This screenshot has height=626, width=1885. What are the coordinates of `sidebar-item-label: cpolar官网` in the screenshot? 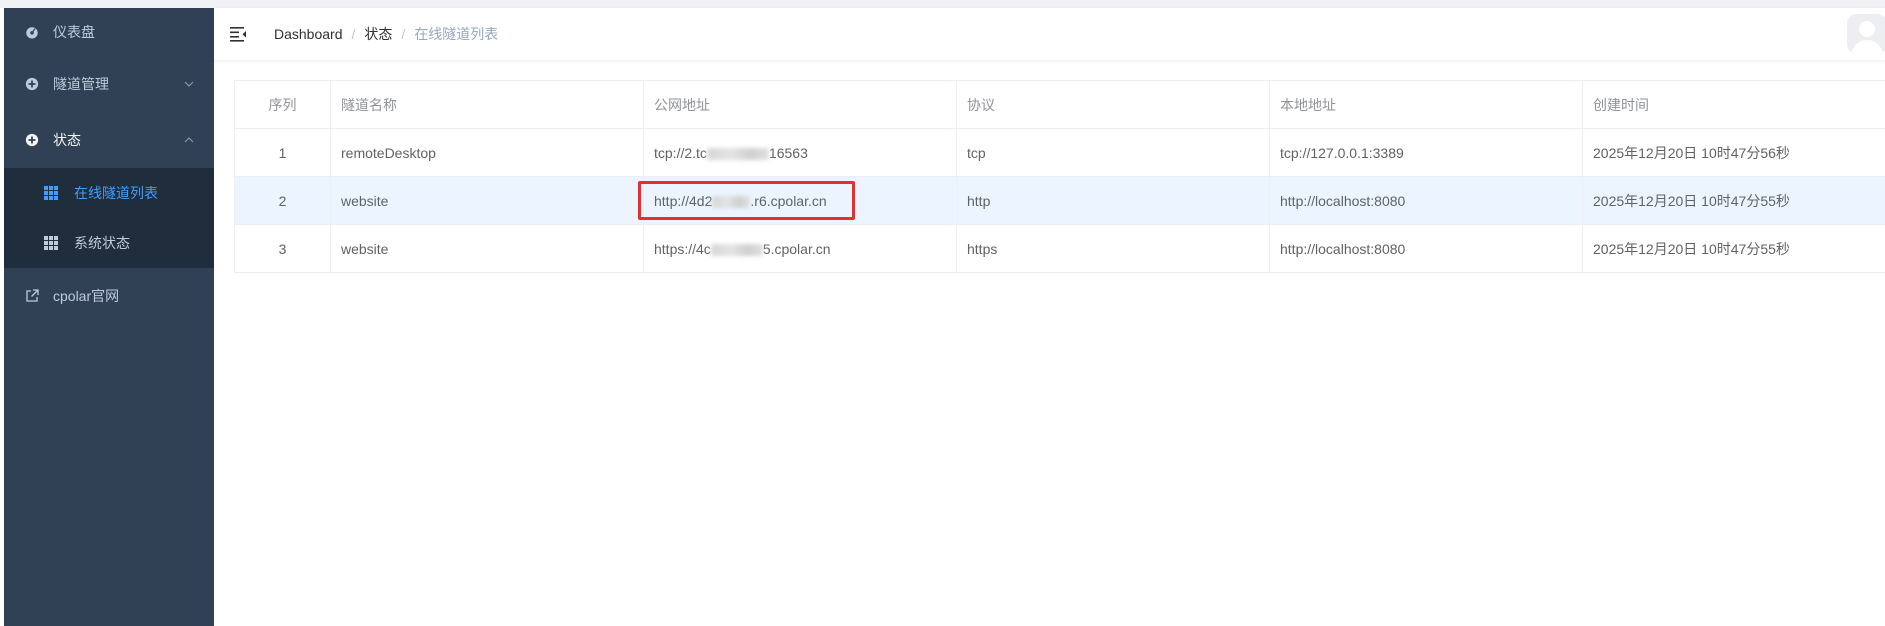 It's located at (86, 296).